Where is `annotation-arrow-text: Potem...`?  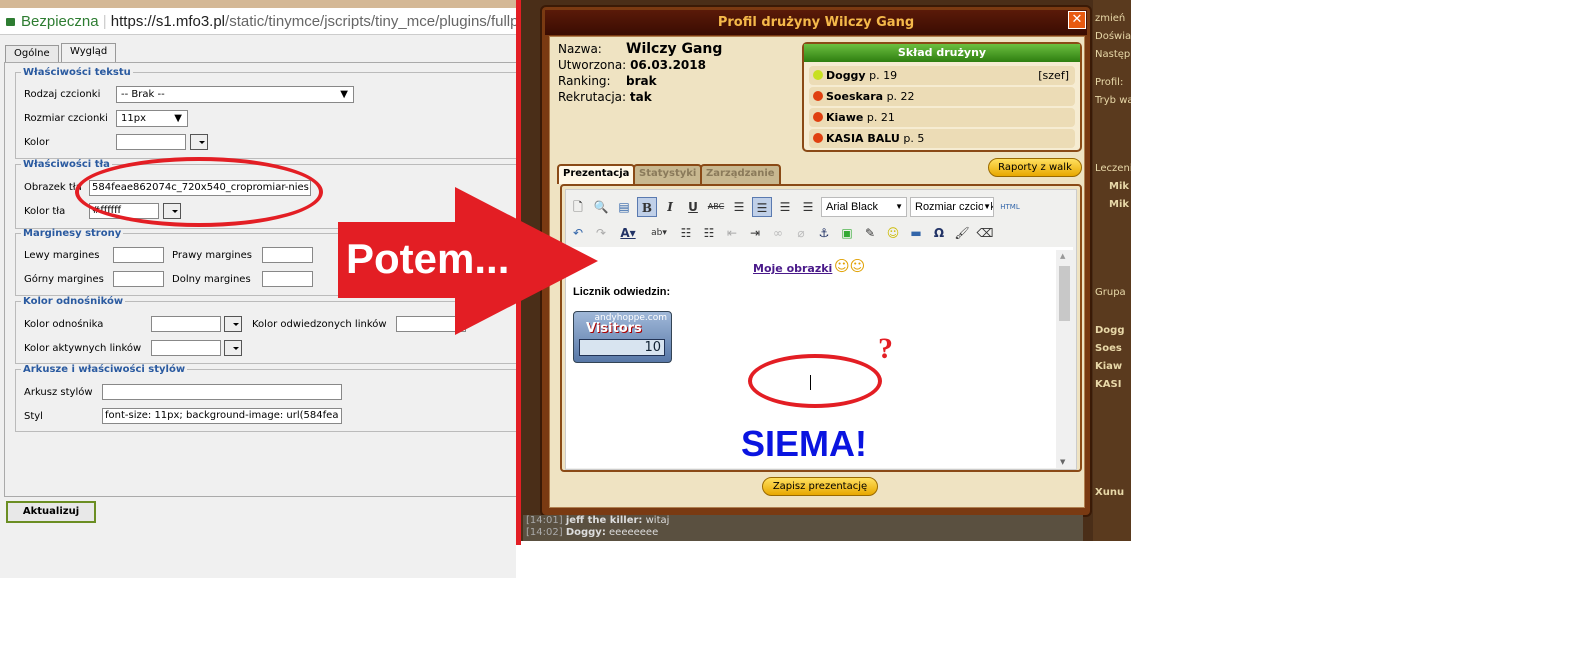 annotation-arrow-text: Potem... is located at coordinates (428, 258).